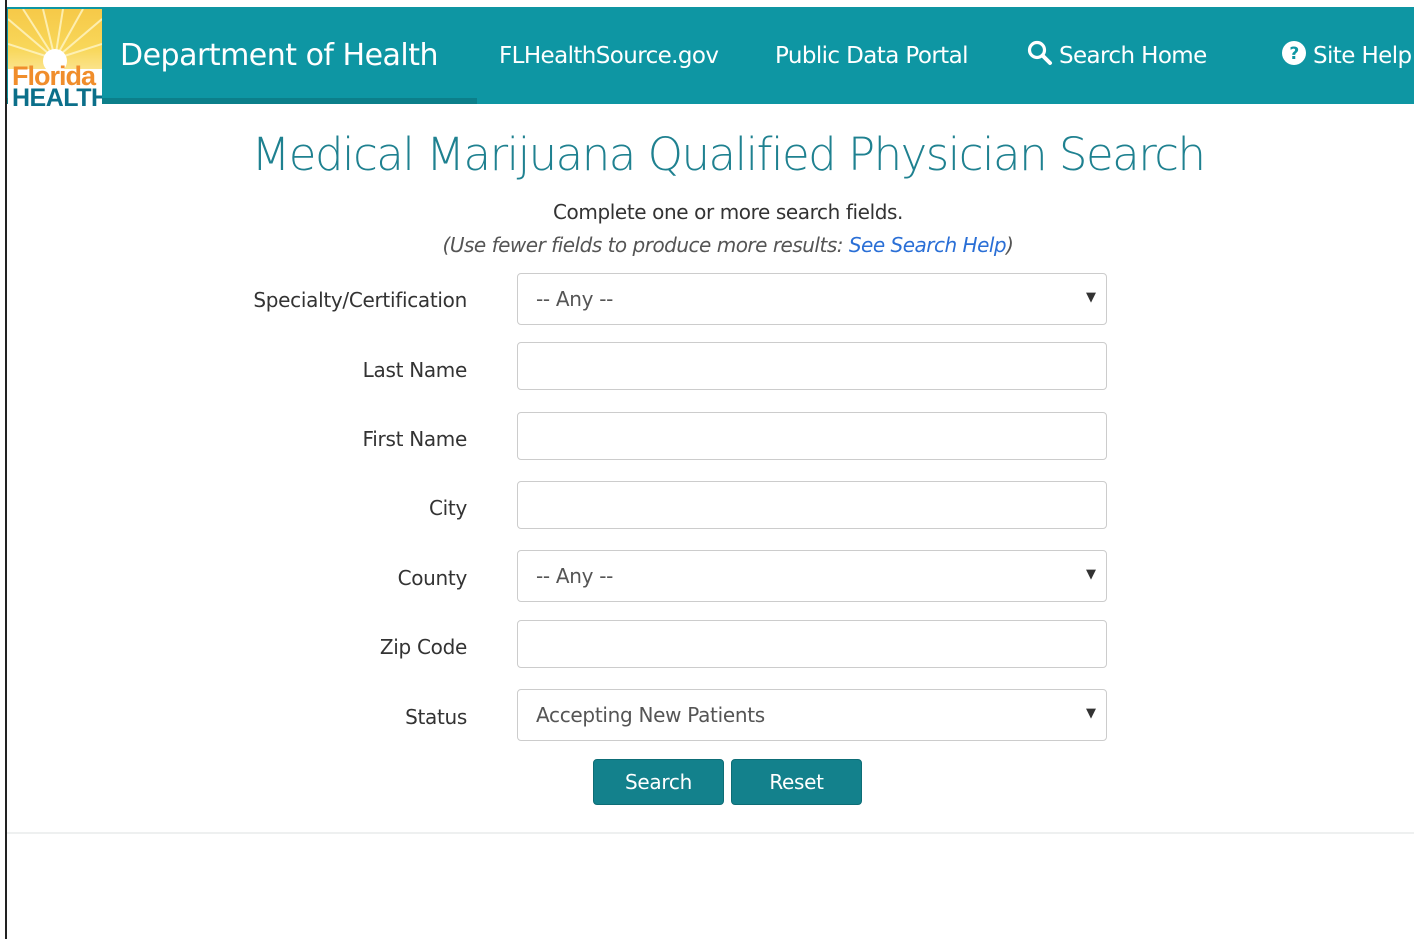 Image resolution: width=1414 pixels, height=939 pixels. Describe the element at coordinates (812, 576) in the screenshot. I see `county-select: -- Any -- ▼` at that location.